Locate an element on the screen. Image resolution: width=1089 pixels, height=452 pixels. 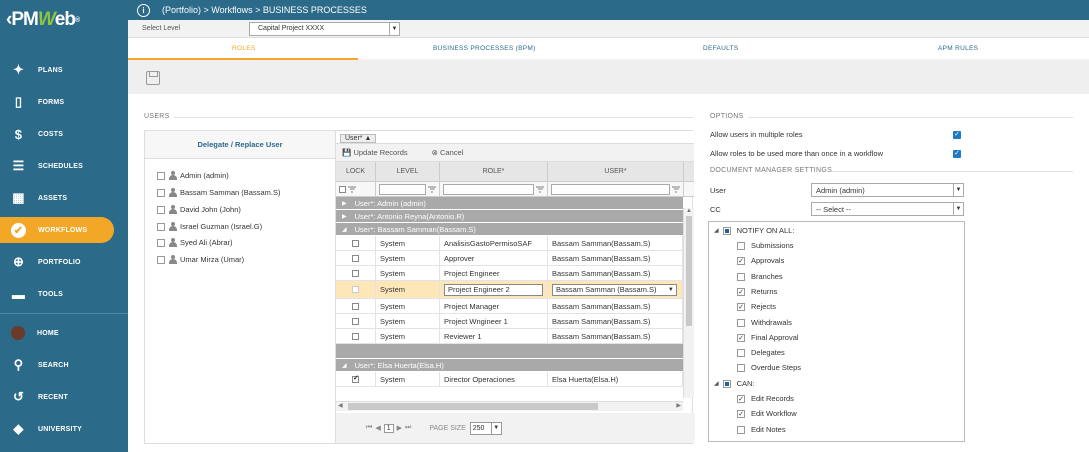
user-item: Israel Guzman (Israel.G) is located at coordinates (209, 226).